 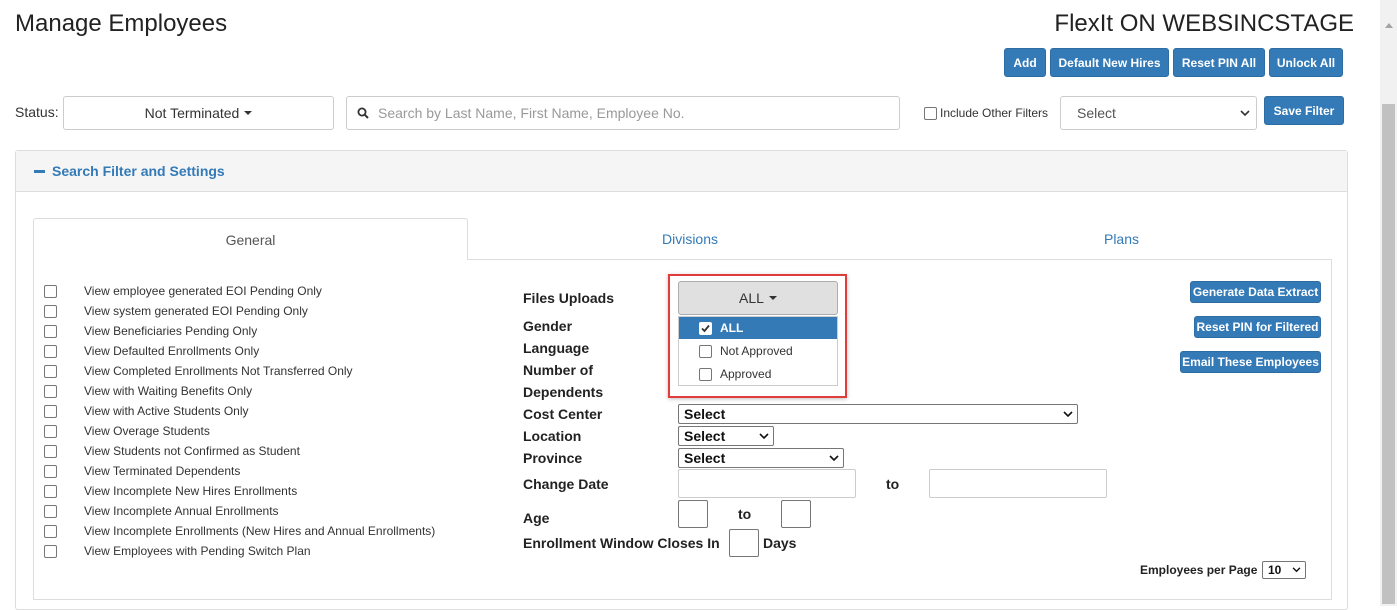 I want to click on menu-item-approved: Approved, so click(x=758, y=374).